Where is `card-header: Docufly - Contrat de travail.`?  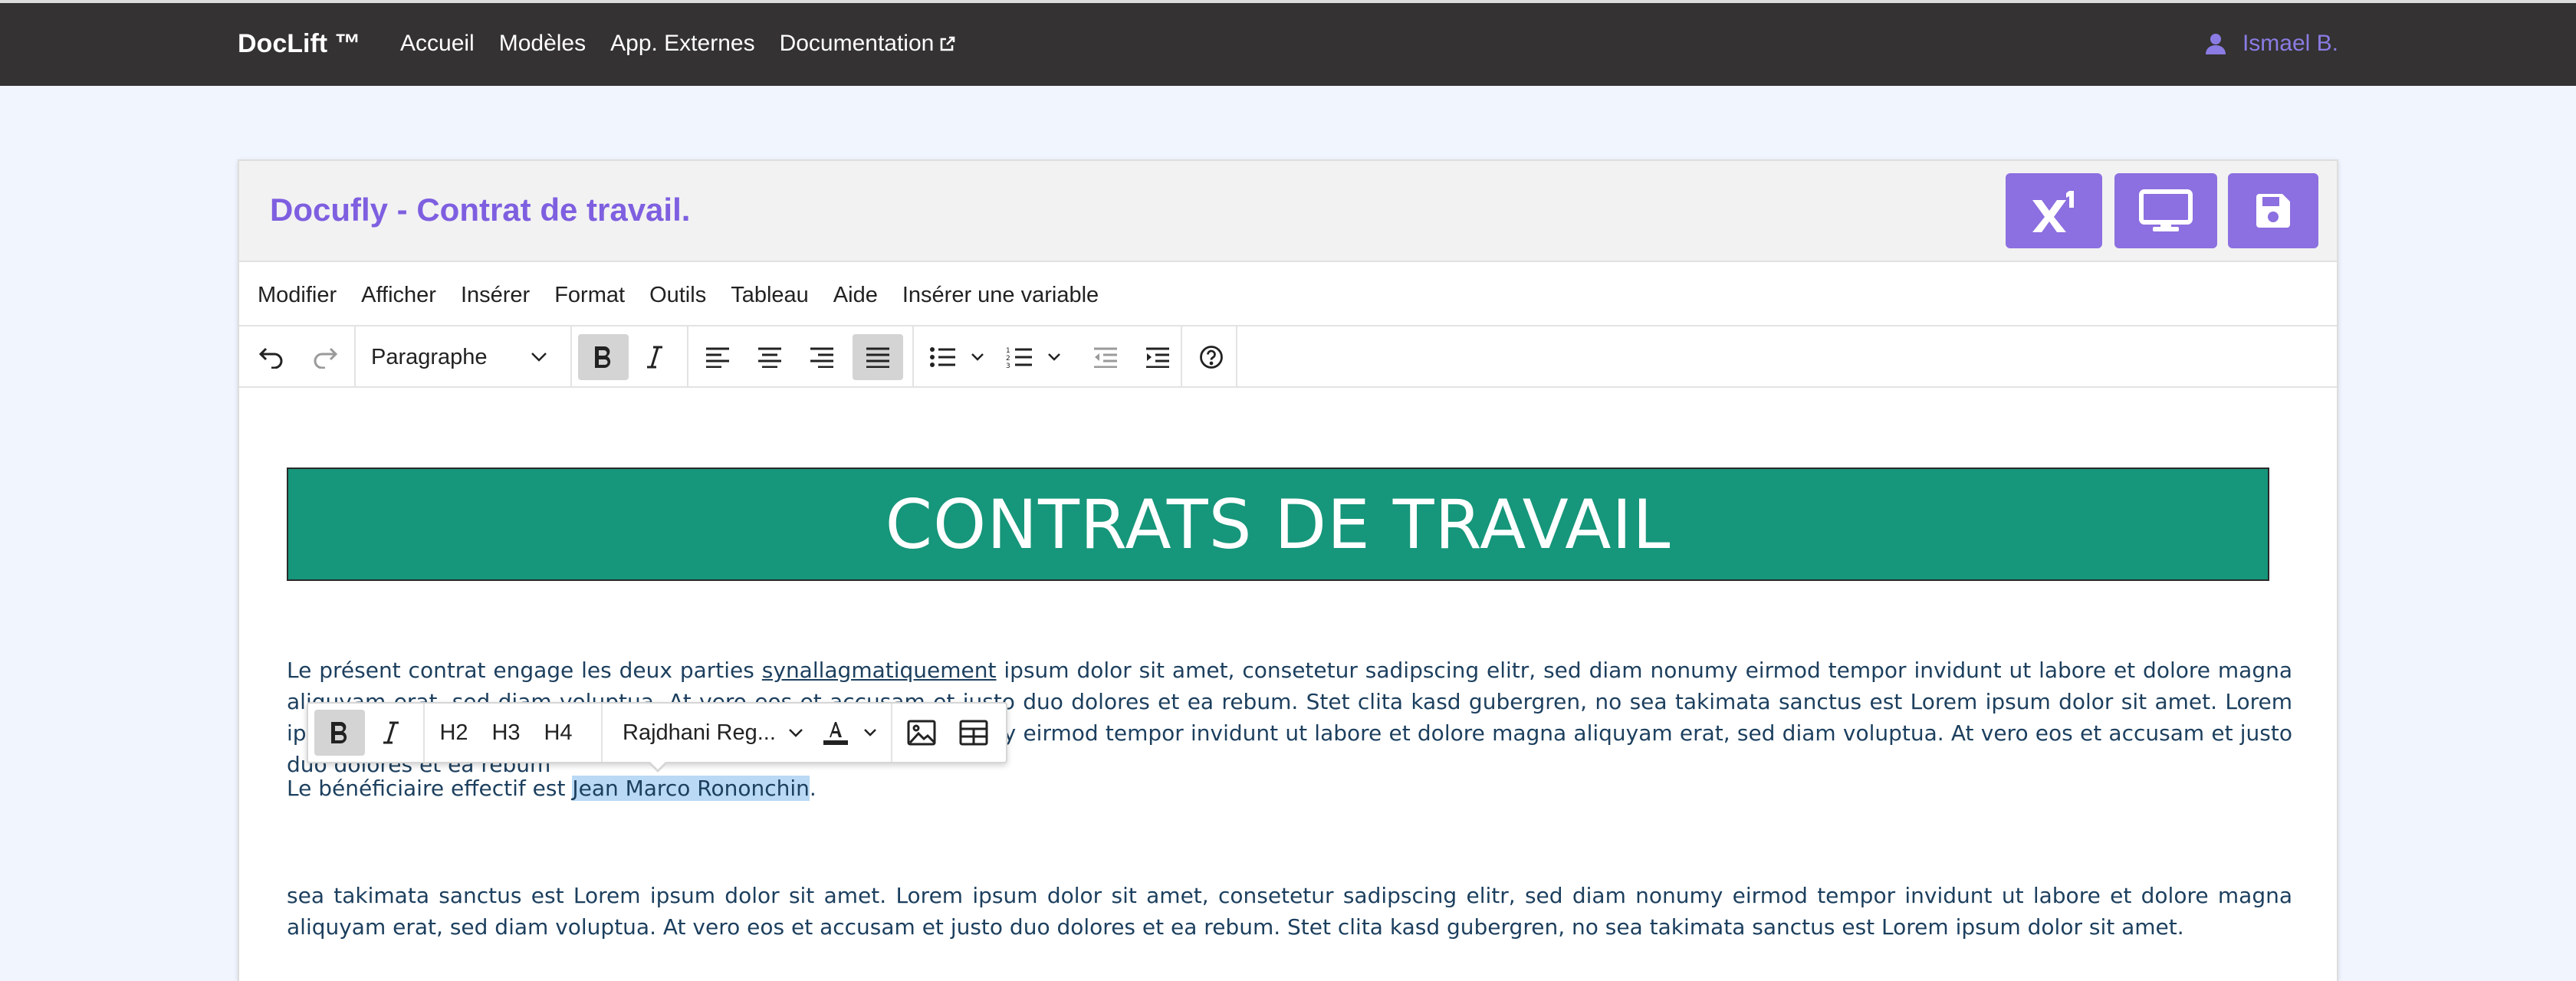 card-header: Docufly - Contrat de travail. is located at coordinates (1288, 211).